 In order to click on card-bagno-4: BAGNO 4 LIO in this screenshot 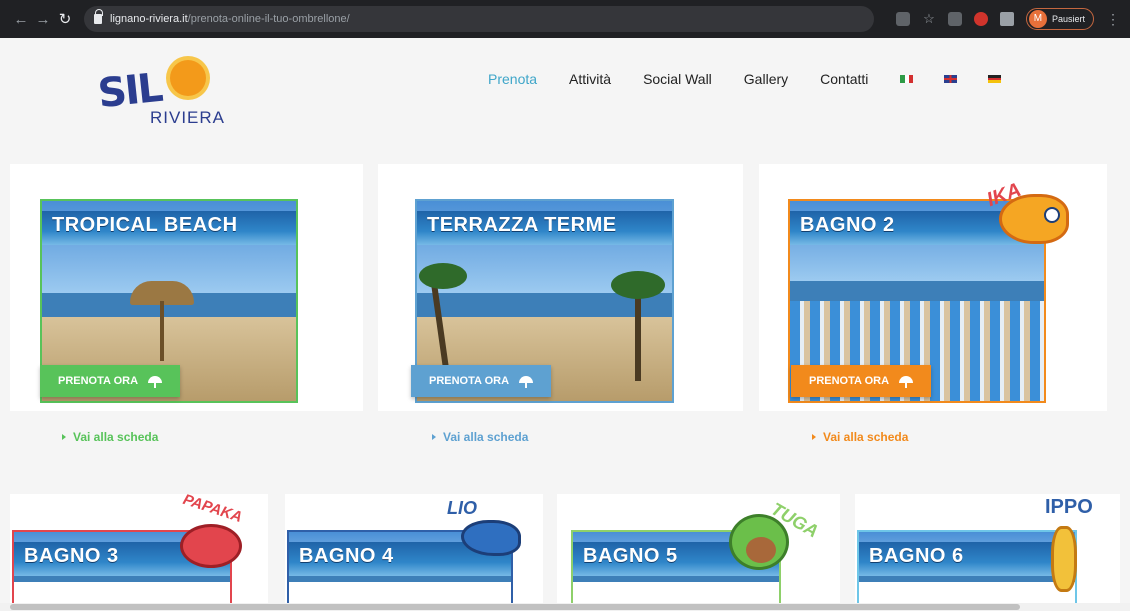, I will do `click(414, 552)`.